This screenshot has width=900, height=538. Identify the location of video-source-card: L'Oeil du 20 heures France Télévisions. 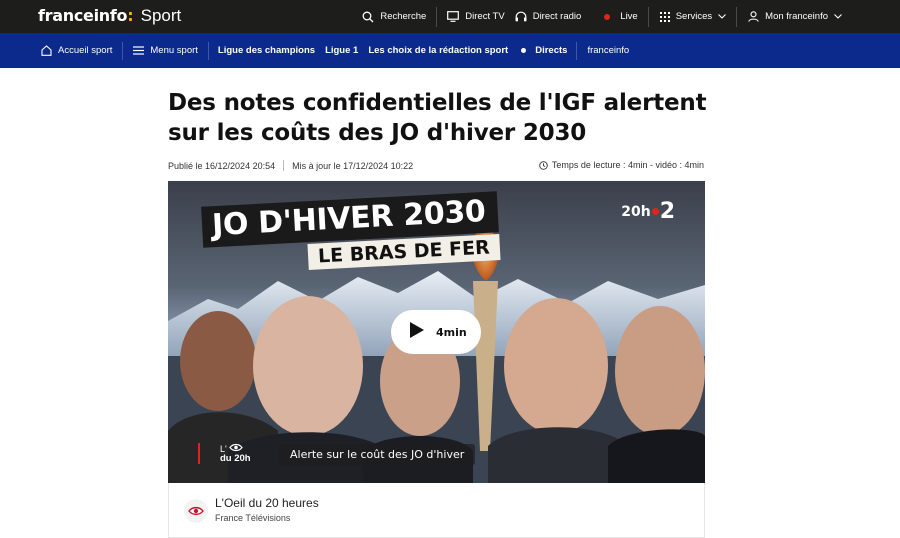
(436, 510).